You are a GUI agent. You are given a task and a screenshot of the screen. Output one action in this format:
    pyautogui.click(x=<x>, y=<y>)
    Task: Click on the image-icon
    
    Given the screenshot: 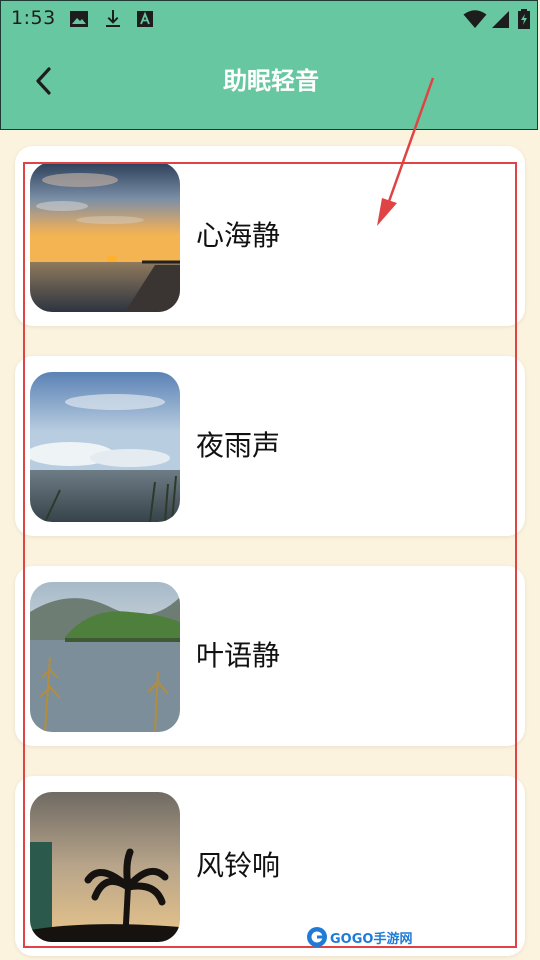 What is the action you would take?
    pyautogui.click(x=79, y=19)
    